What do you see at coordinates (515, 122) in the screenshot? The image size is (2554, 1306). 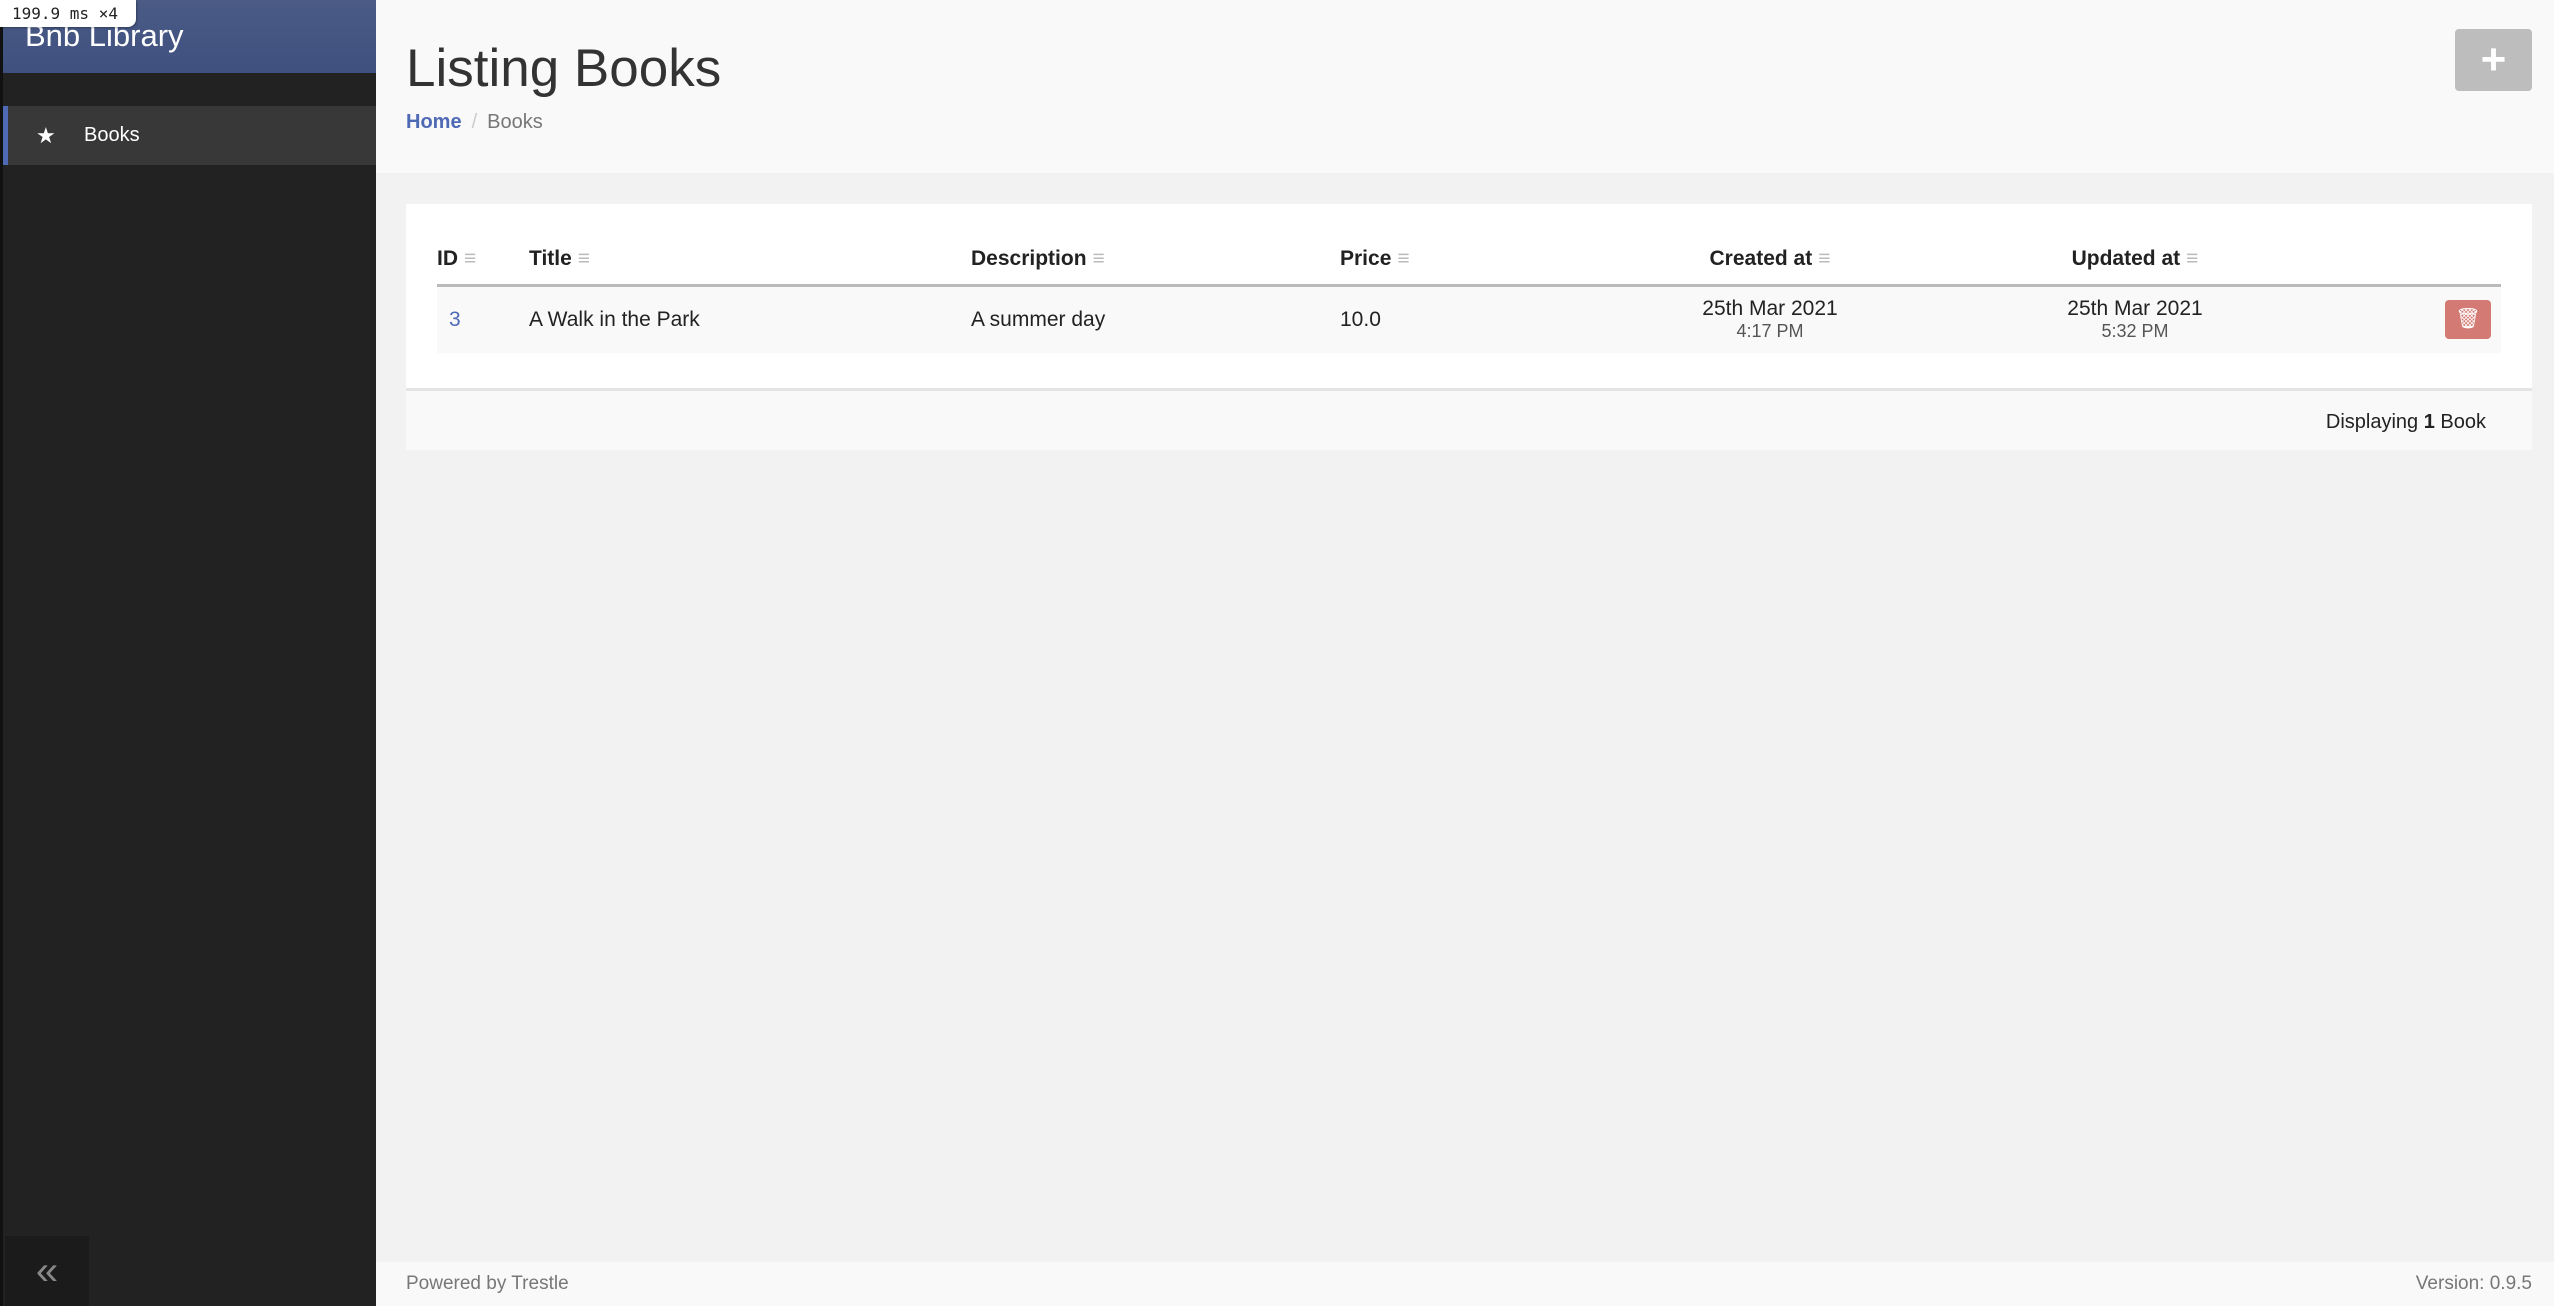 I see `breadcrumb-current: Books` at bounding box center [515, 122].